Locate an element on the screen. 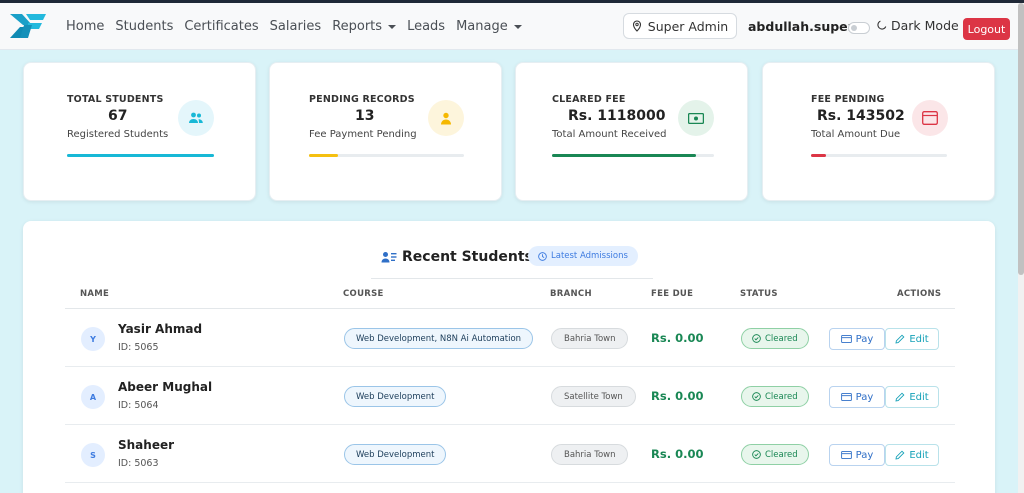  role-badge: Super Admin is located at coordinates (680, 26).